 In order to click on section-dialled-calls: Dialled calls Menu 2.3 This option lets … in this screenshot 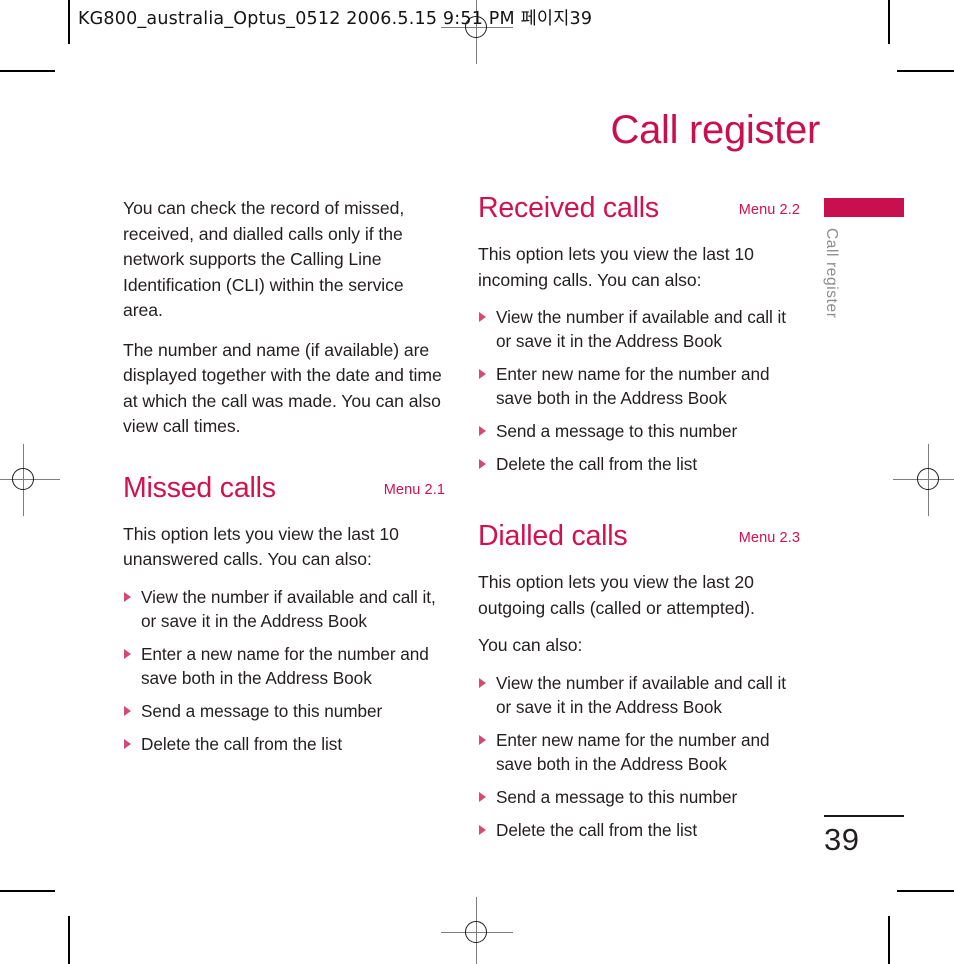, I will do `click(639, 681)`.